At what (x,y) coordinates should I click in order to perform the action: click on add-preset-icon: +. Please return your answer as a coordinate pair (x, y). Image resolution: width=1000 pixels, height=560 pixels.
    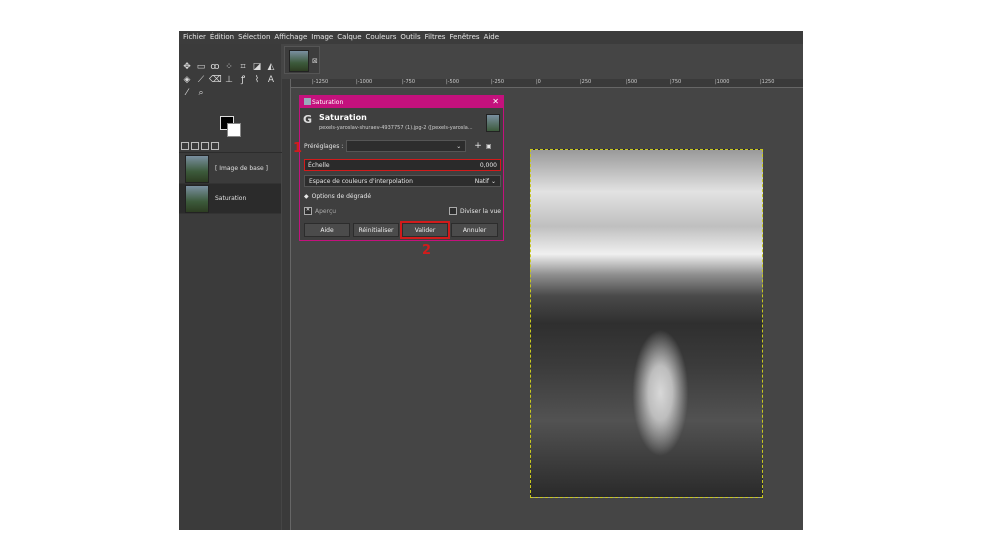
    Looking at the image, I should click on (478, 146).